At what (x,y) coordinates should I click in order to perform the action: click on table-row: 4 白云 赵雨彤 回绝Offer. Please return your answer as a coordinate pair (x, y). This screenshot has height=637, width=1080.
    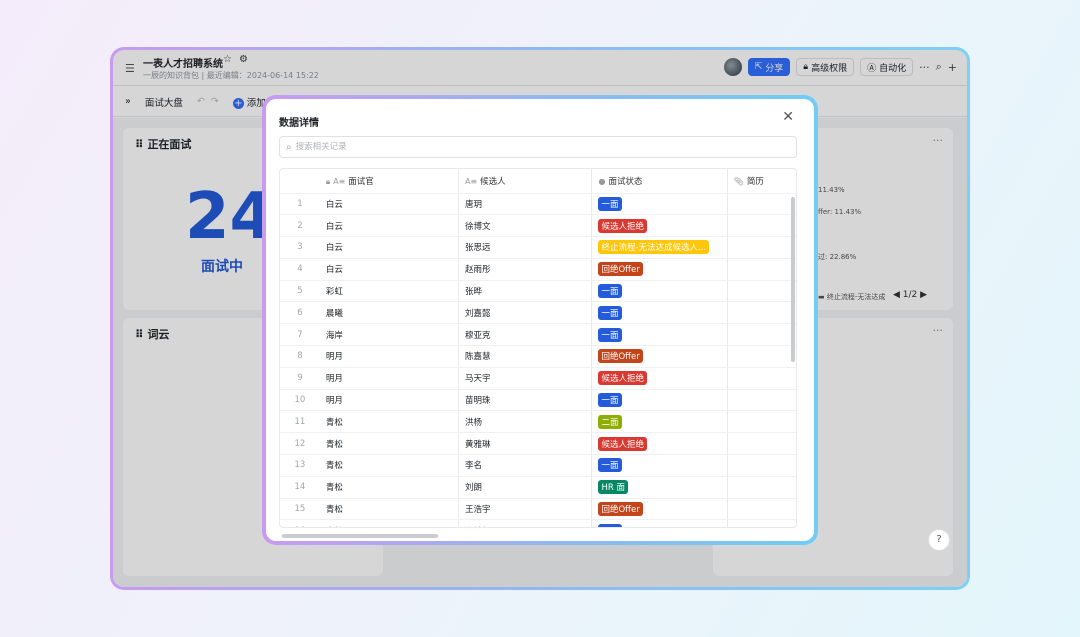
    Looking at the image, I should click on (538, 269).